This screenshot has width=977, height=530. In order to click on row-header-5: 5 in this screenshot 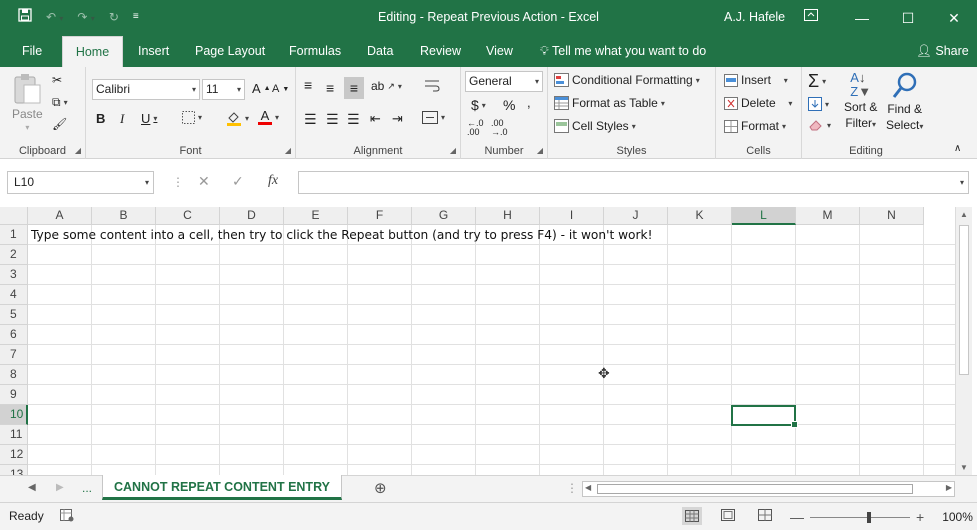, I will do `click(14, 315)`.